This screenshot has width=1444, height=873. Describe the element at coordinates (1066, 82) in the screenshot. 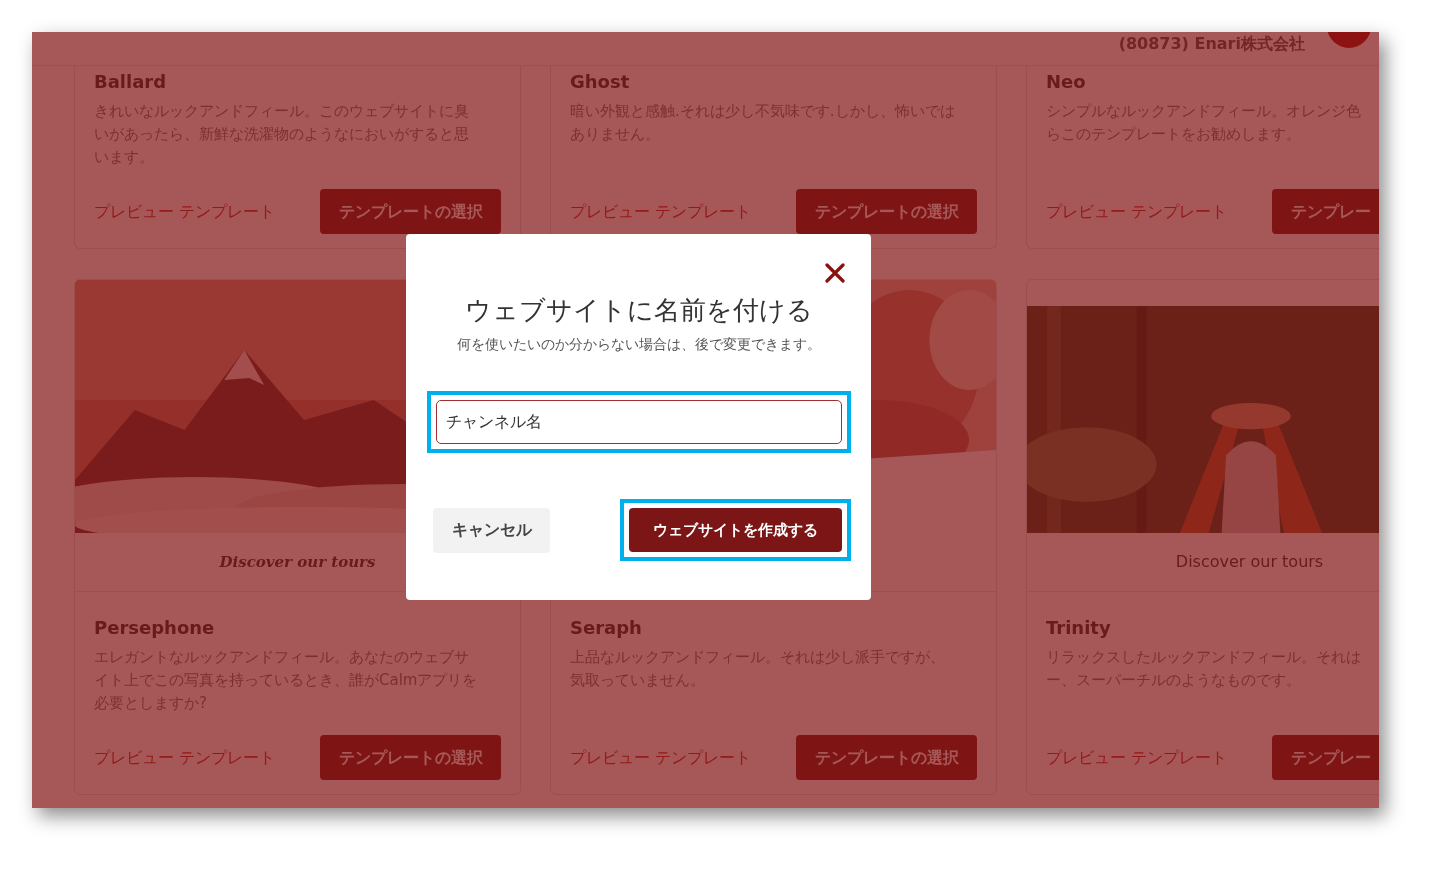

I see `template-name: Neo` at that location.